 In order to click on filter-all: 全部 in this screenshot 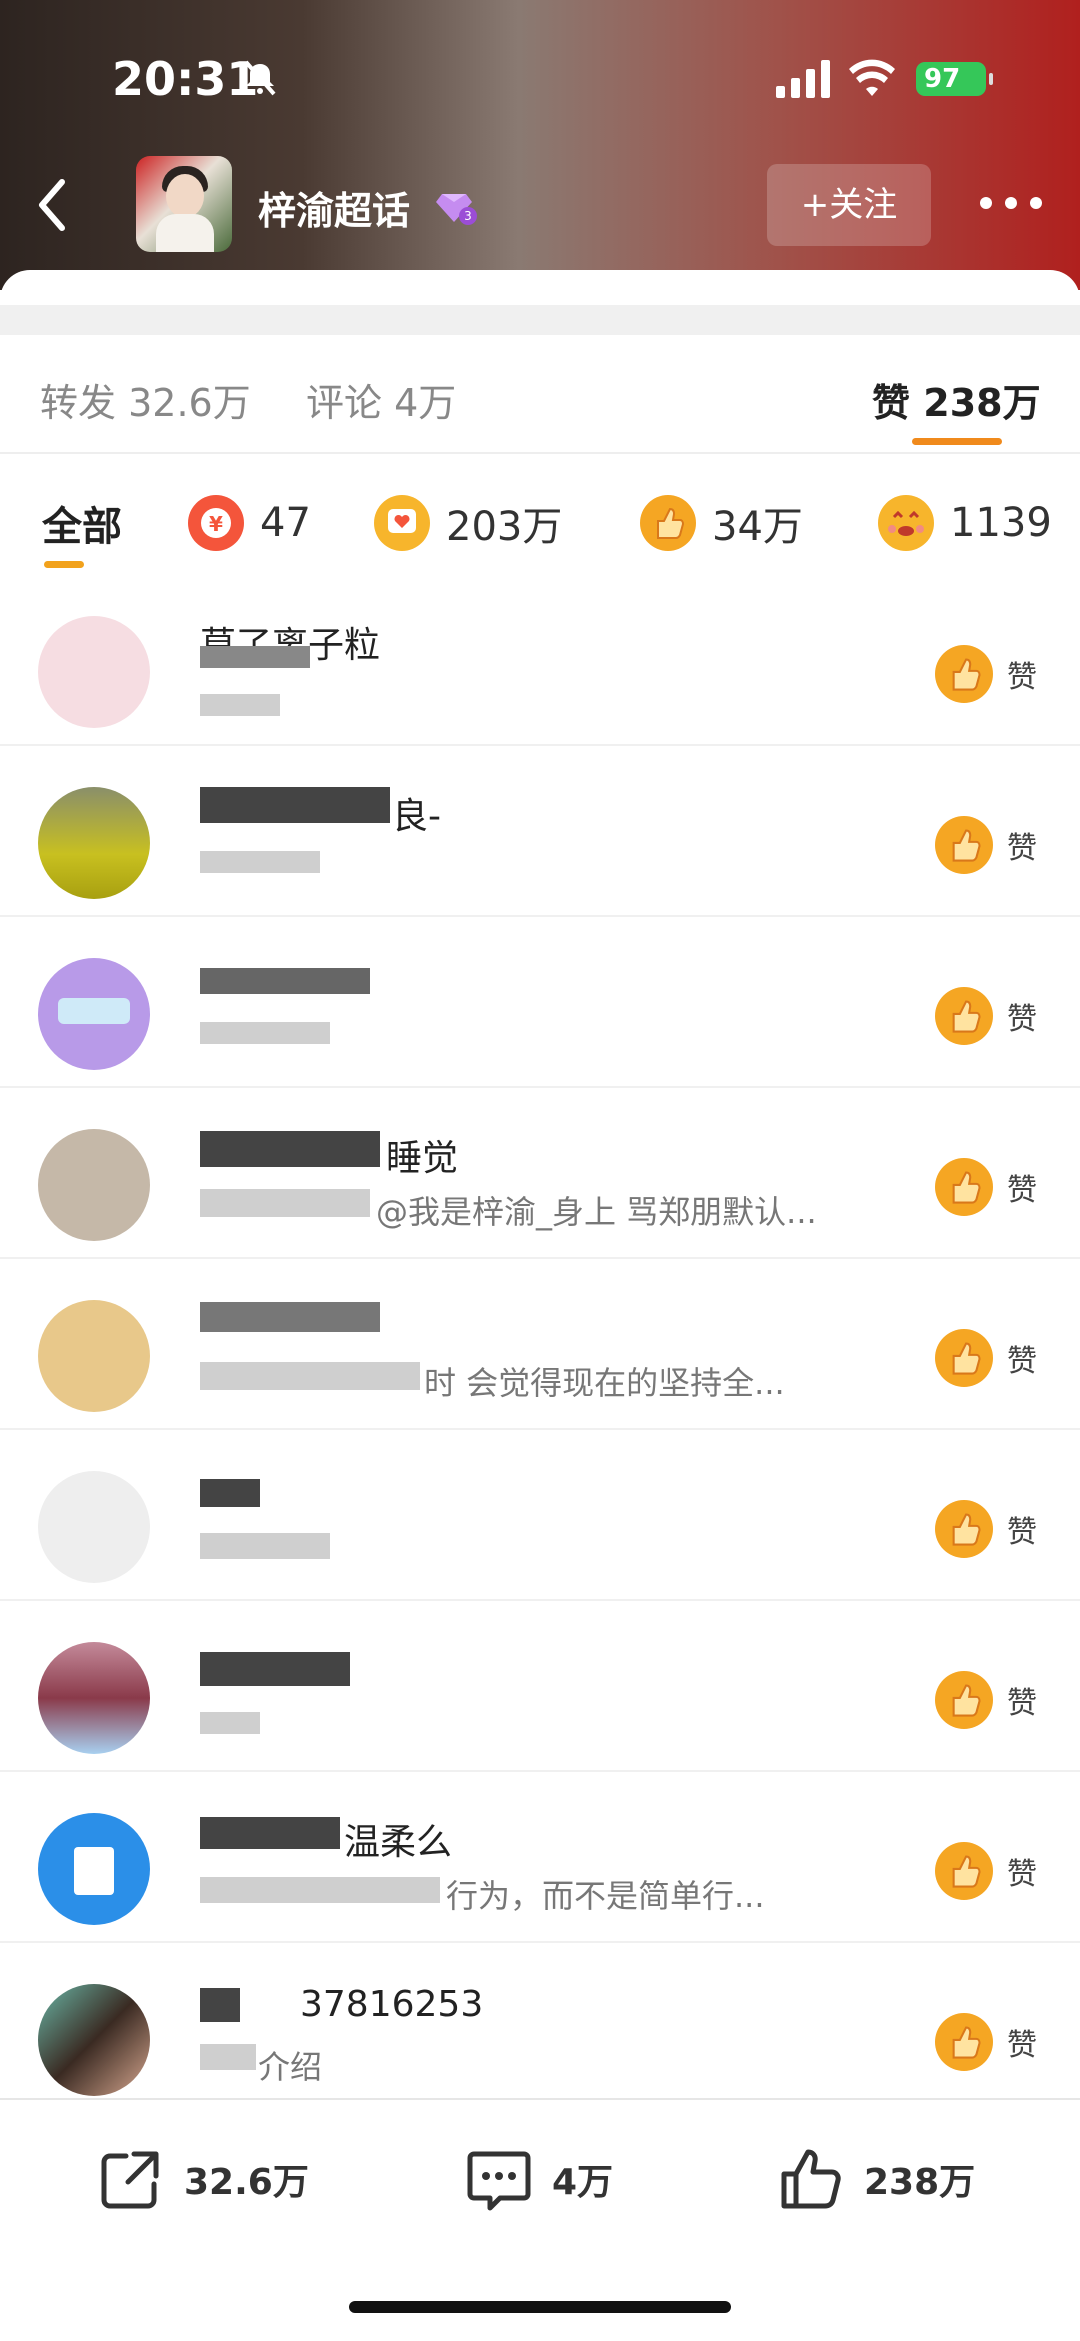, I will do `click(82, 523)`.